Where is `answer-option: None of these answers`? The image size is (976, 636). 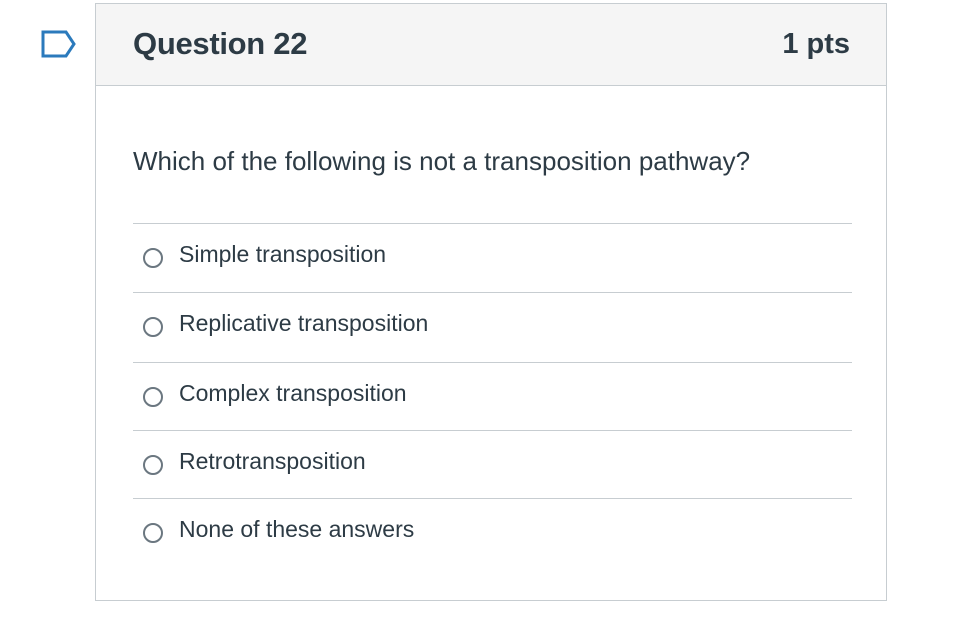 answer-option: None of these answers is located at coordinates (492, 533).